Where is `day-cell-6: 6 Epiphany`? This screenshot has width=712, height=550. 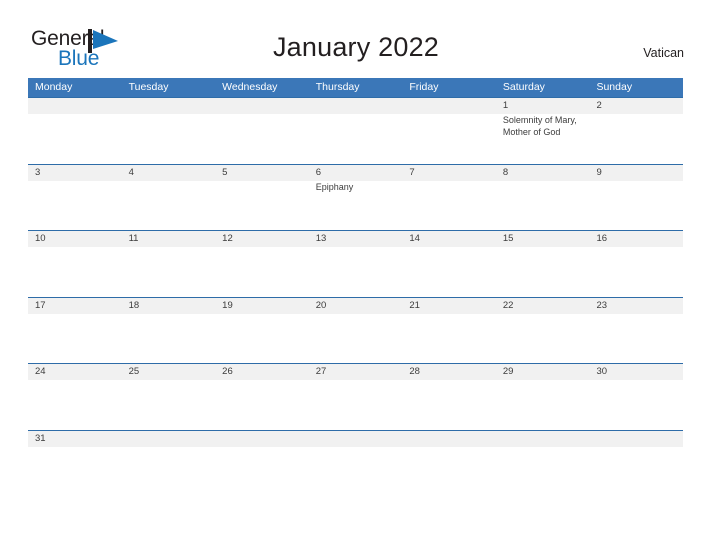 day-cell-6: 6 Epiphany is located at coordinates (355, 197).